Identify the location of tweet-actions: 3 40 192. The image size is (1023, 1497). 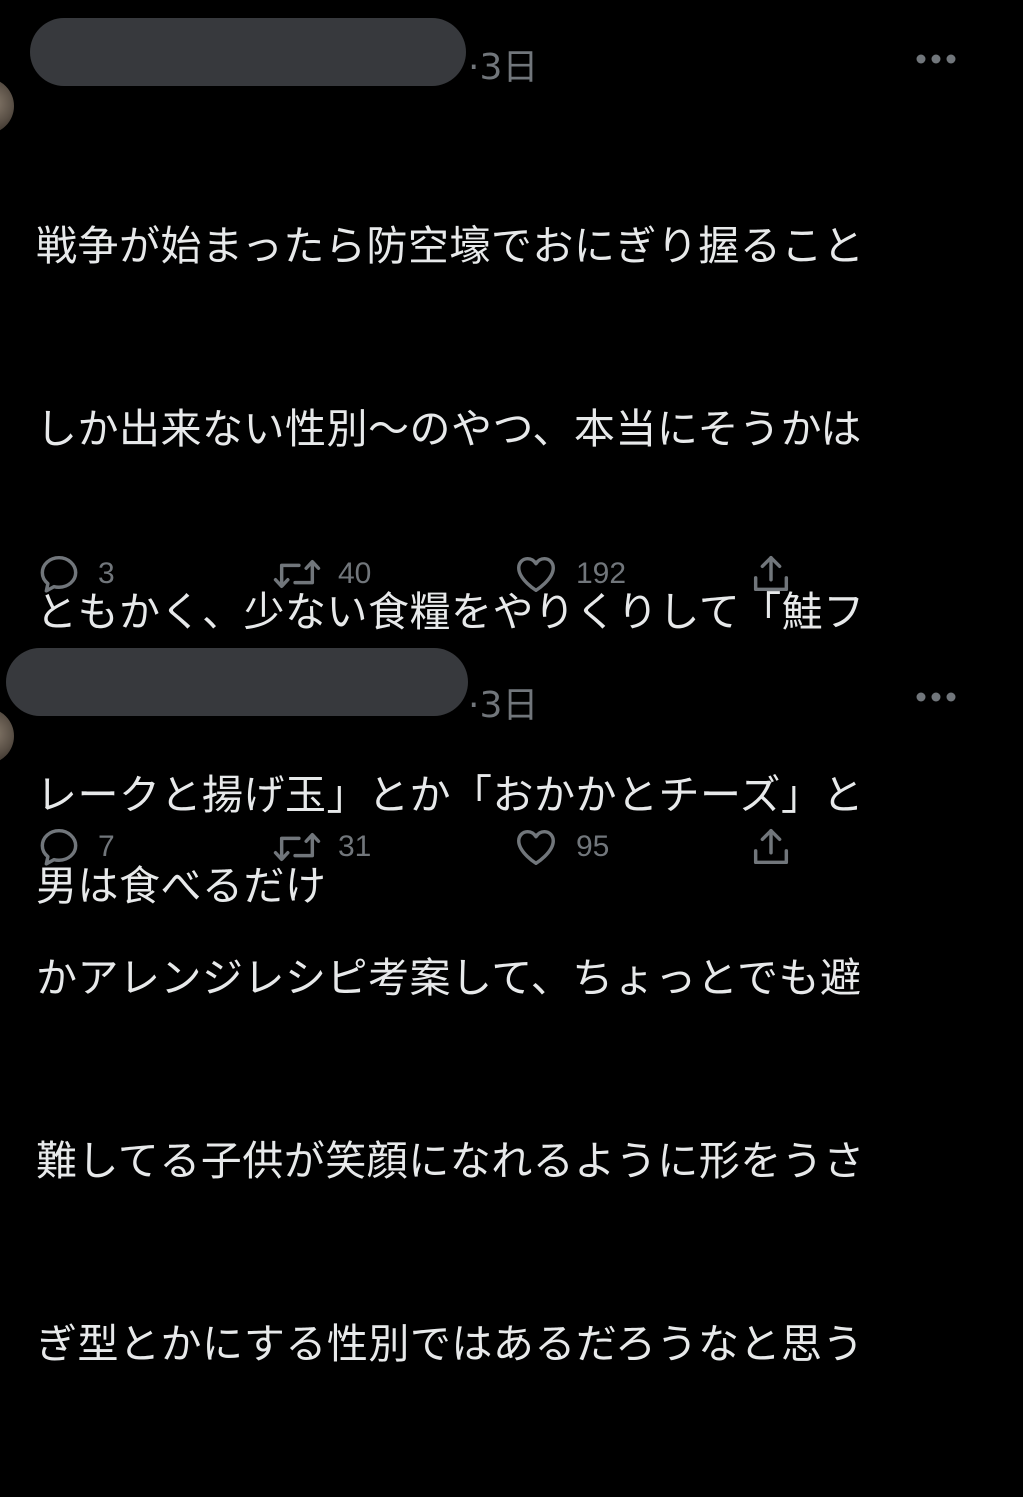
(436, 574).